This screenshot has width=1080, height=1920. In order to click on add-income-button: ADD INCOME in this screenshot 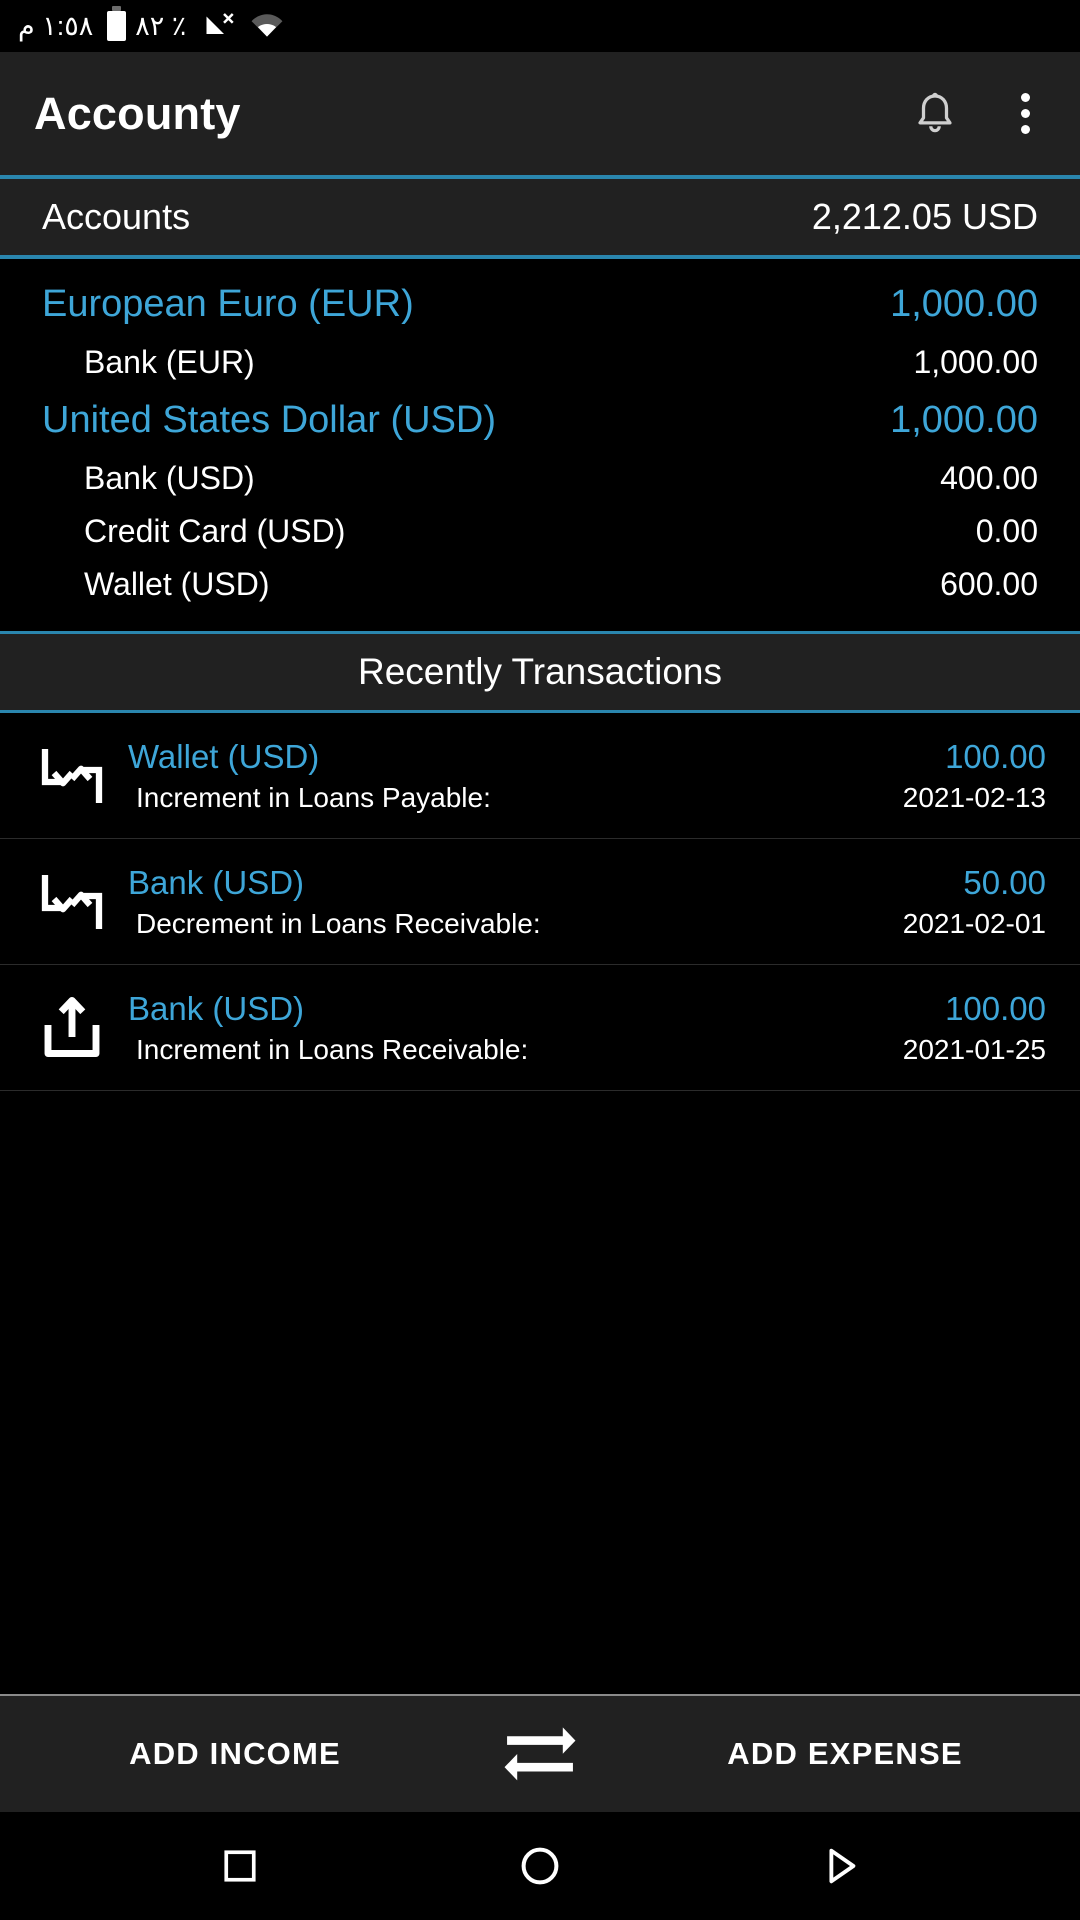, I will do `click(235, 1754)`.